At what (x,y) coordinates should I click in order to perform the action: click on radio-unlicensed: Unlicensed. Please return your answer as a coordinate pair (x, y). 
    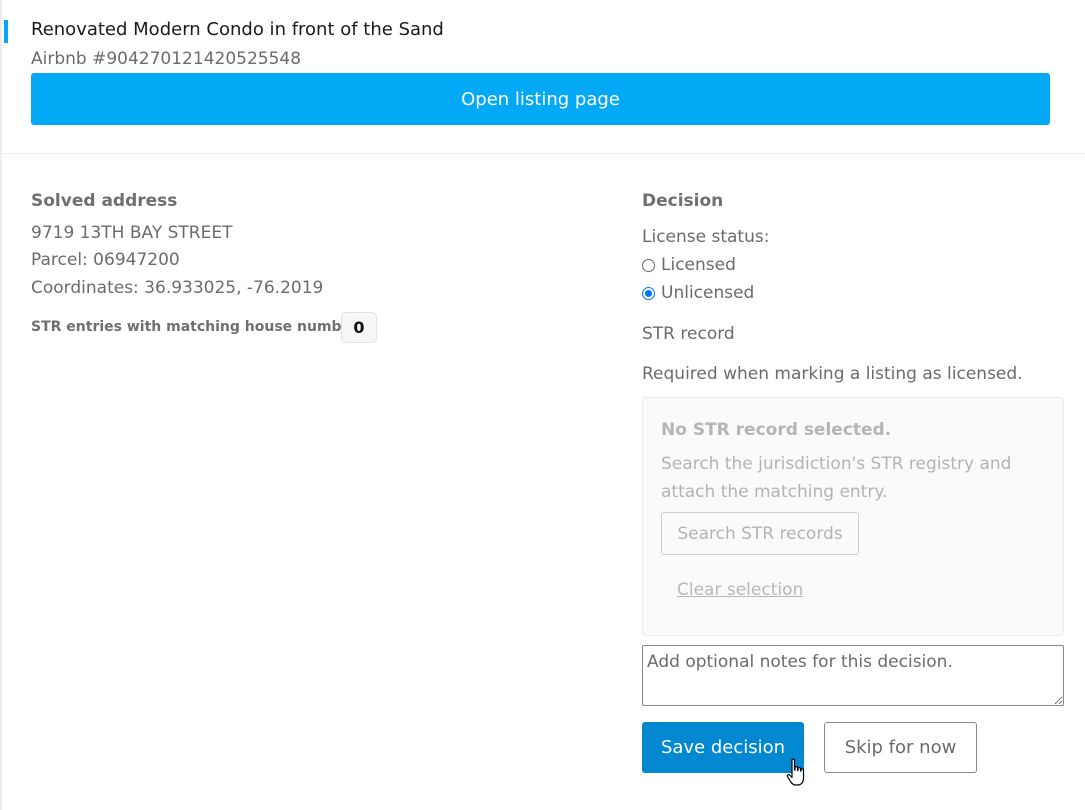
    Looking at the image, I should click on (698, 293).